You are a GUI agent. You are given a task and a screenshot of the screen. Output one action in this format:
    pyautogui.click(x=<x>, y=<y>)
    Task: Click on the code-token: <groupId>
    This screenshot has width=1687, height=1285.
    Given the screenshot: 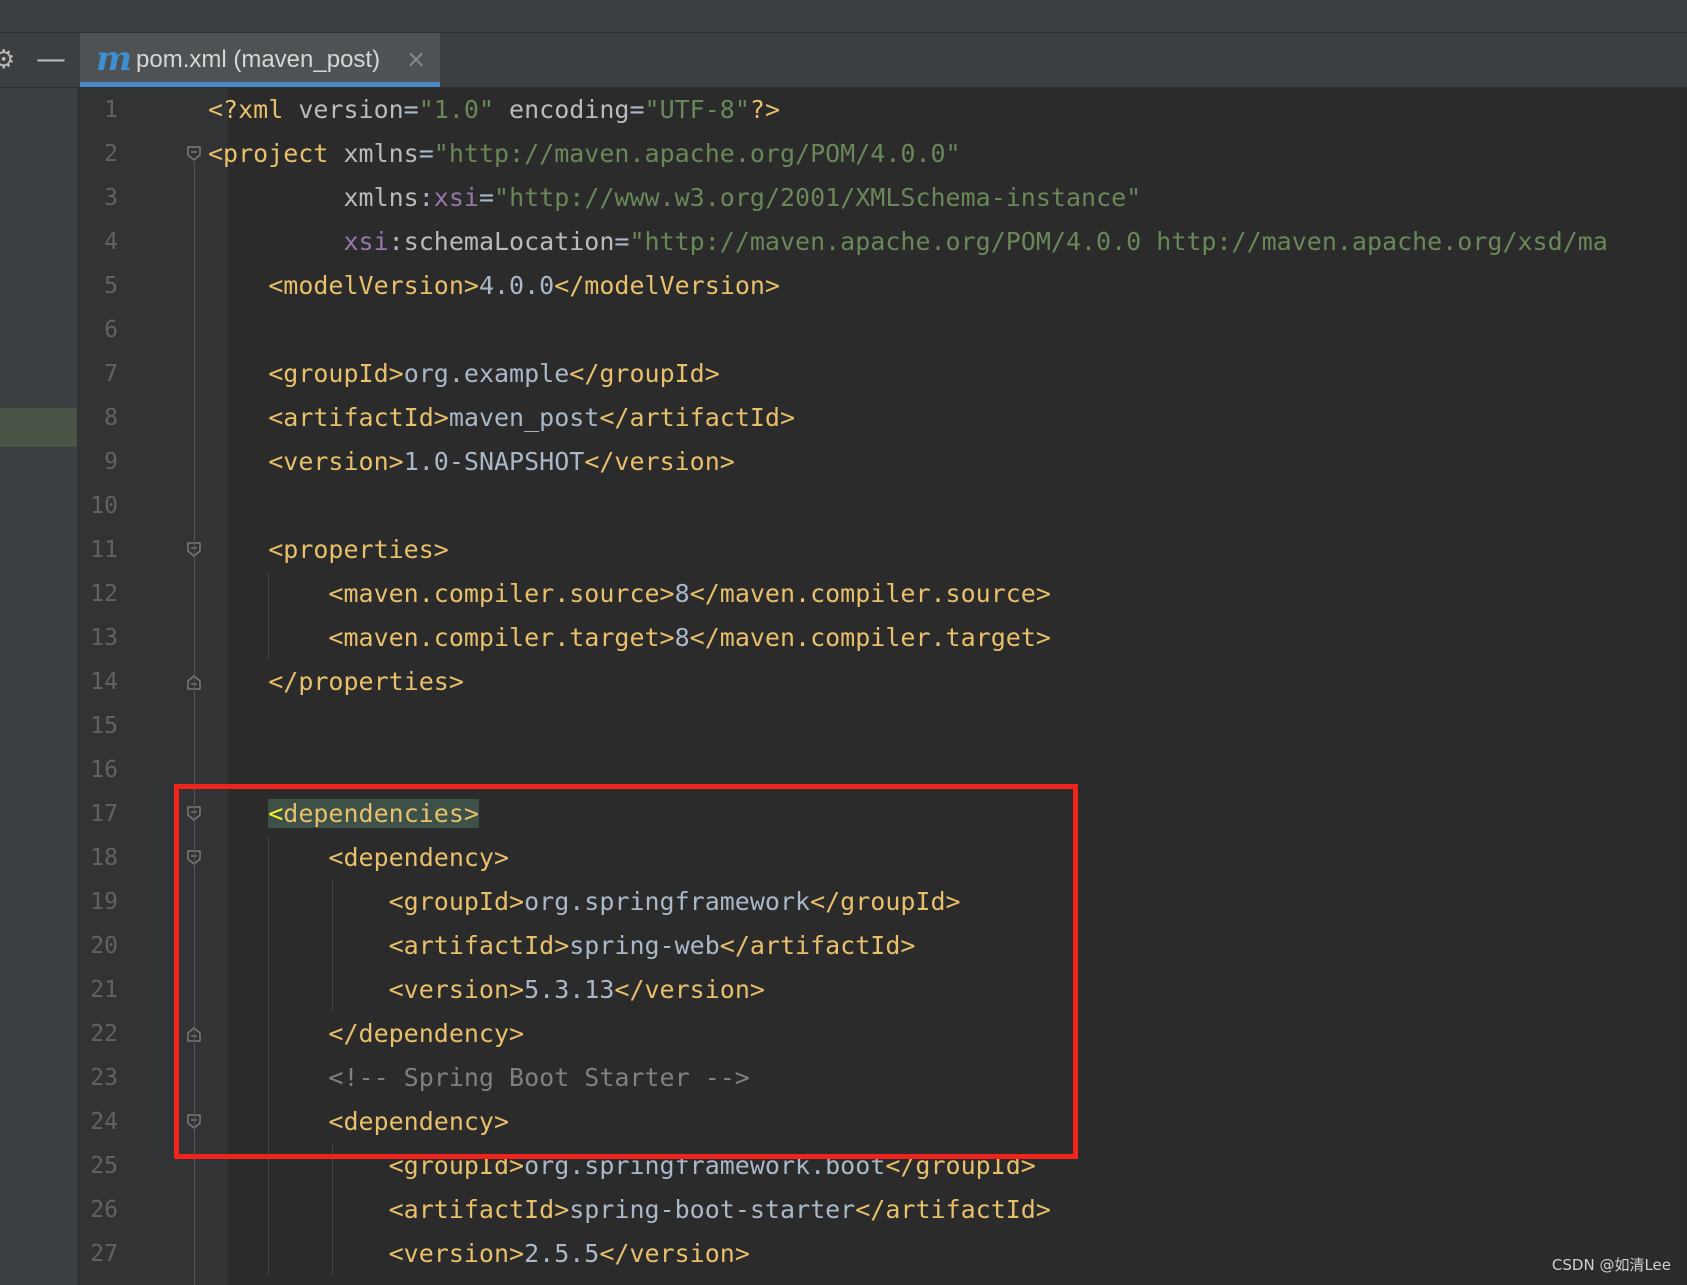 What is the action you would take?
    pyautogui.click(x=336, y=373)
    